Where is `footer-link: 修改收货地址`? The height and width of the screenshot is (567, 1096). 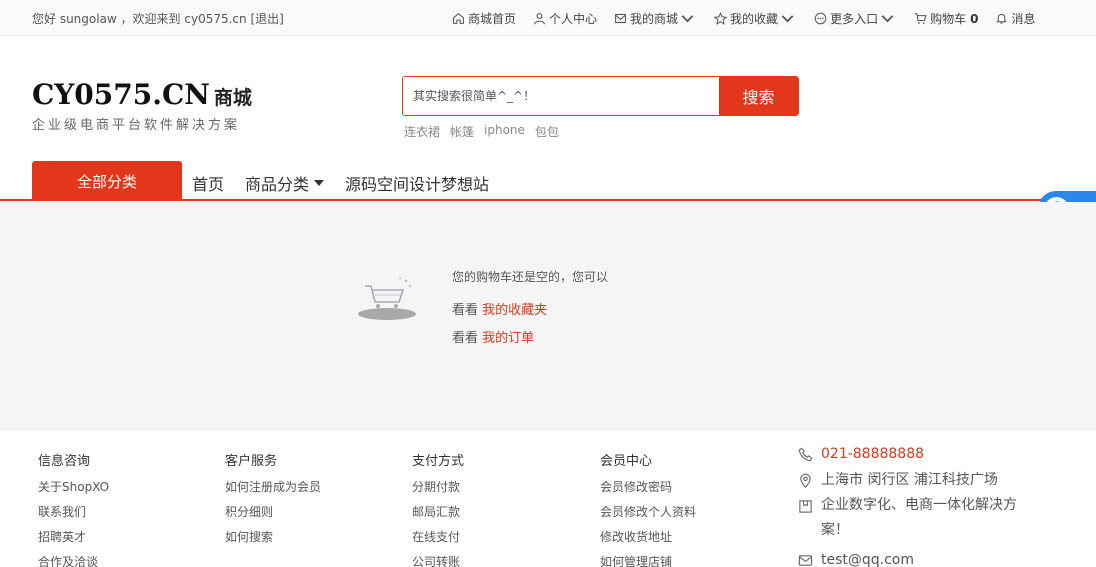 footer-link: 修改收货地址 is located at coordinates (648, 536).